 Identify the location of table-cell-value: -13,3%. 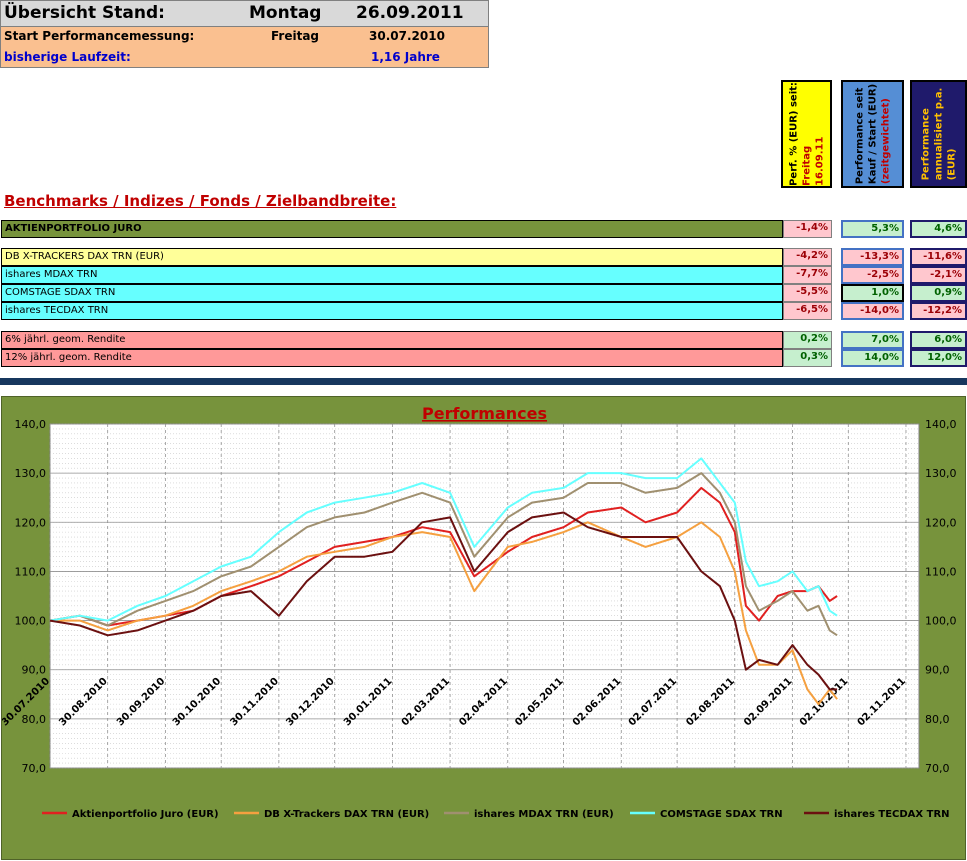
(872, 257).